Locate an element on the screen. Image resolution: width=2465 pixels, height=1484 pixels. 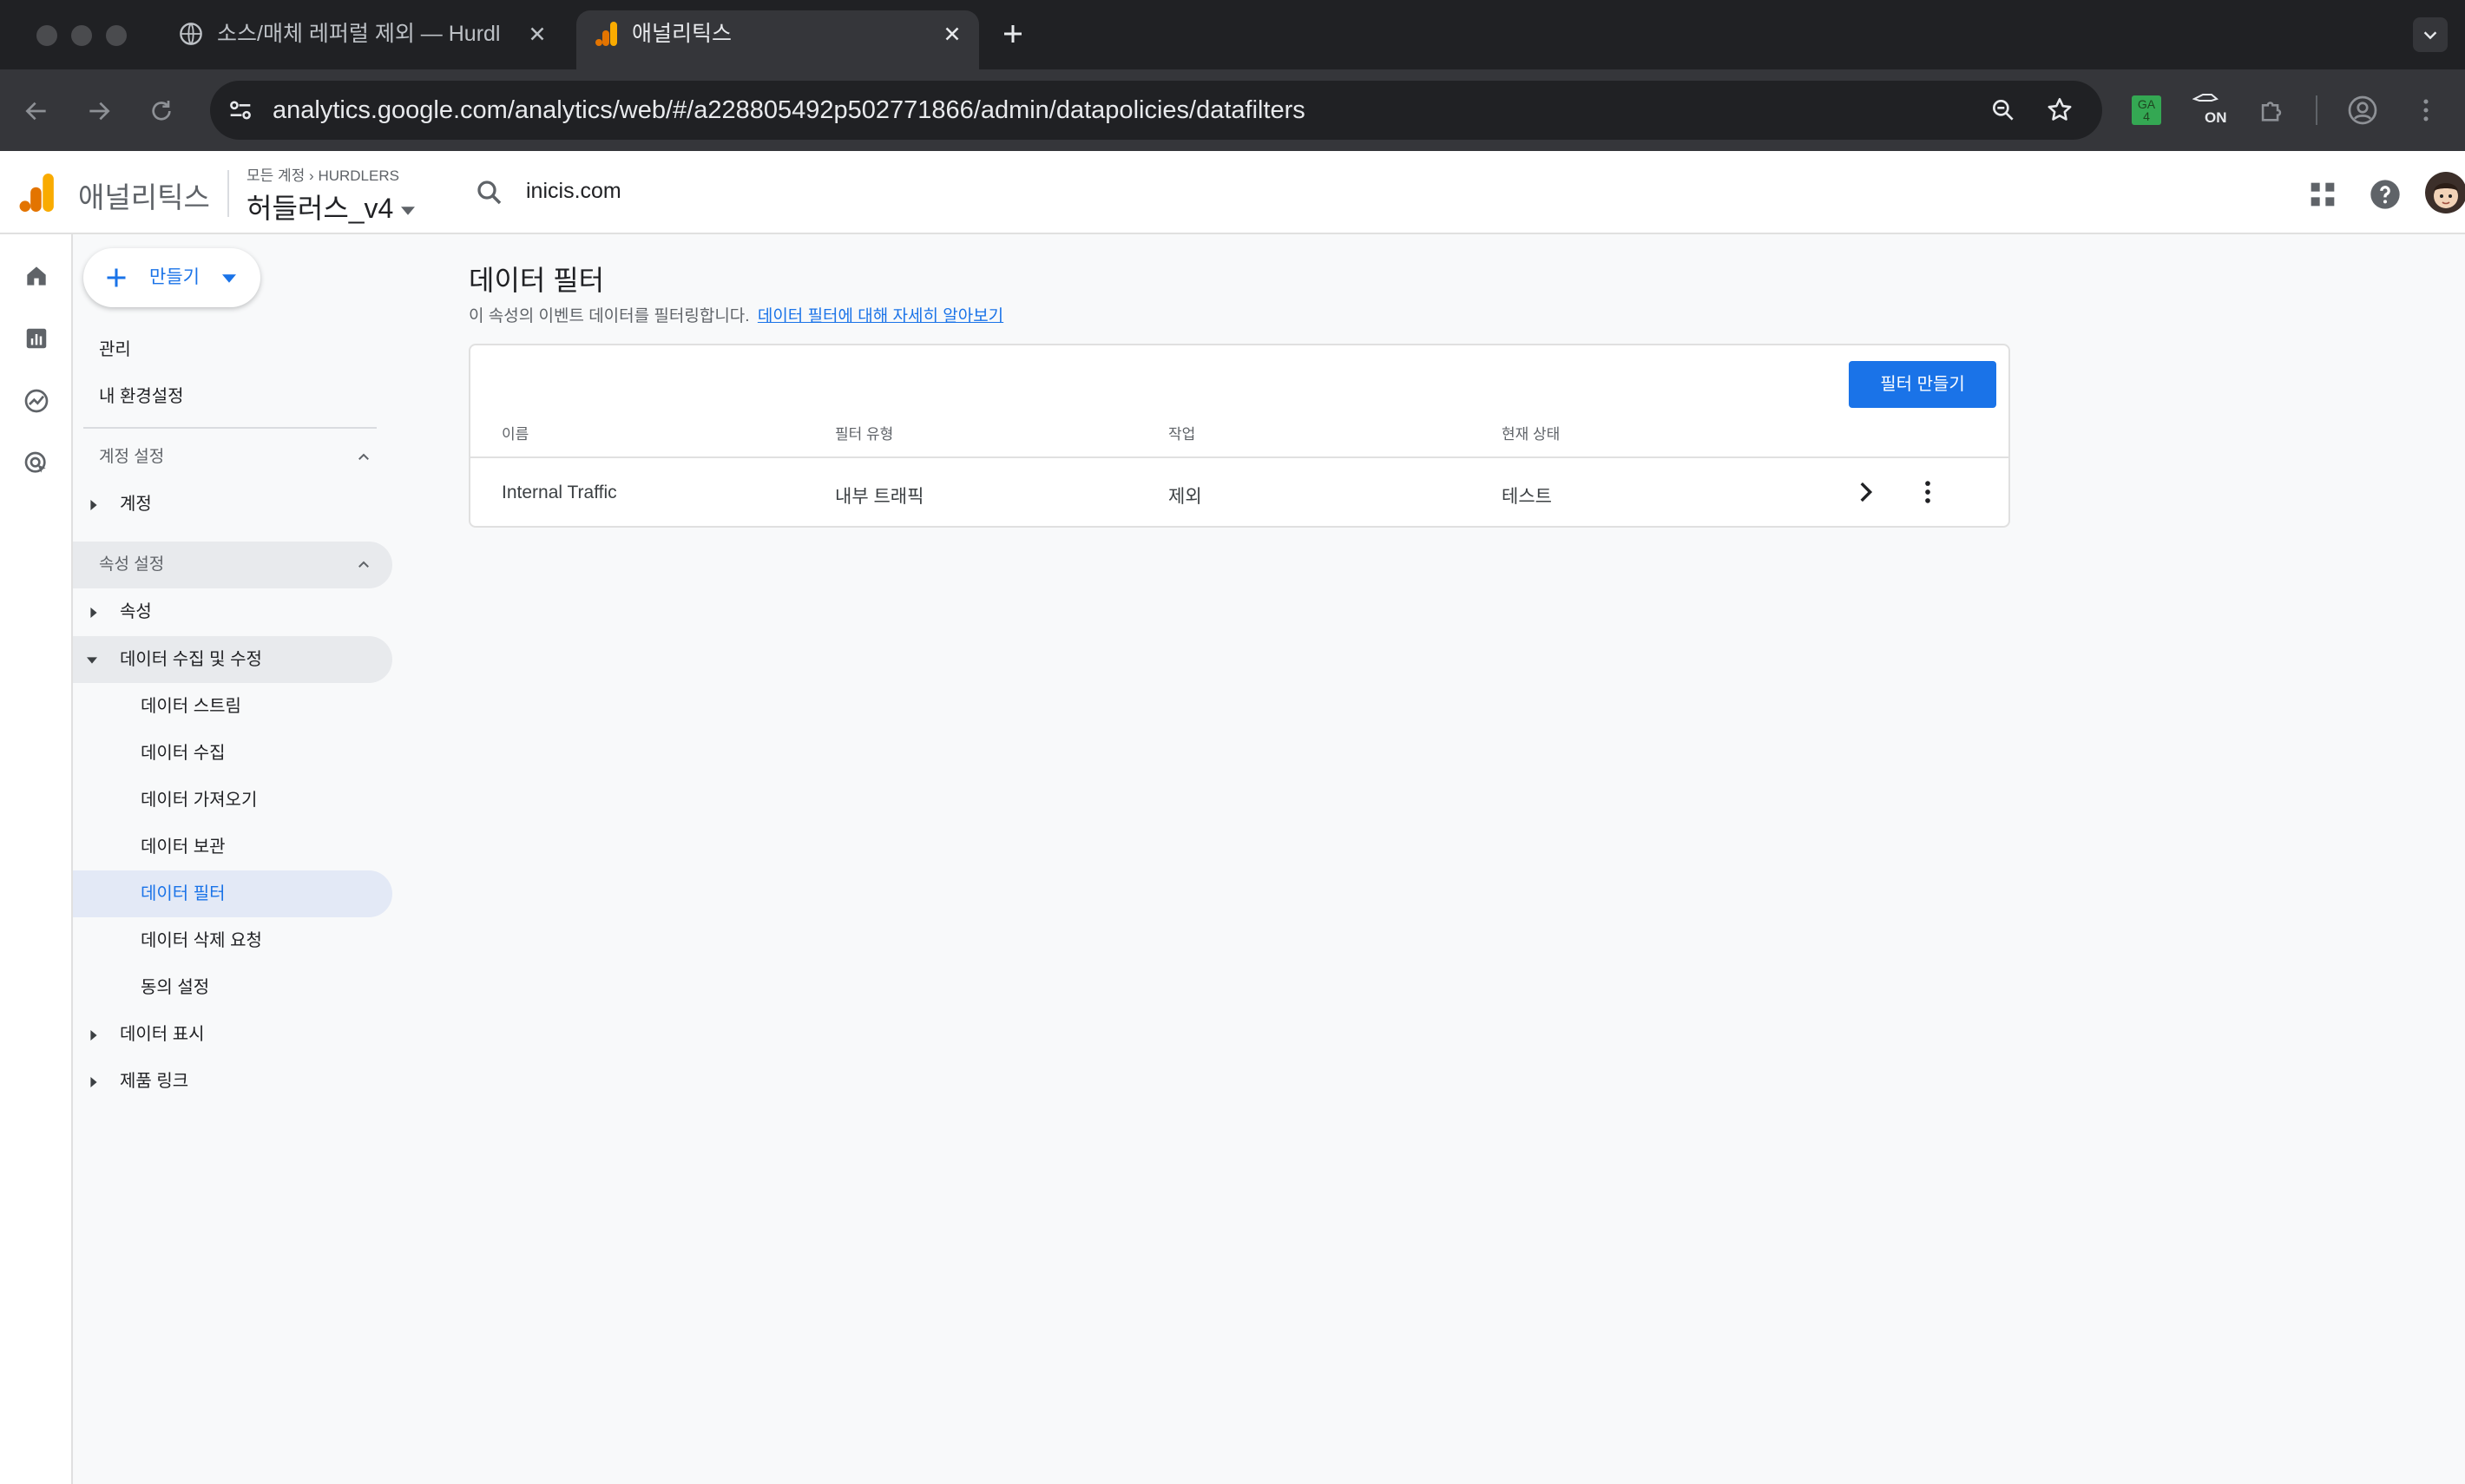
window-minimize-dot is located at coordinates (81, 35).